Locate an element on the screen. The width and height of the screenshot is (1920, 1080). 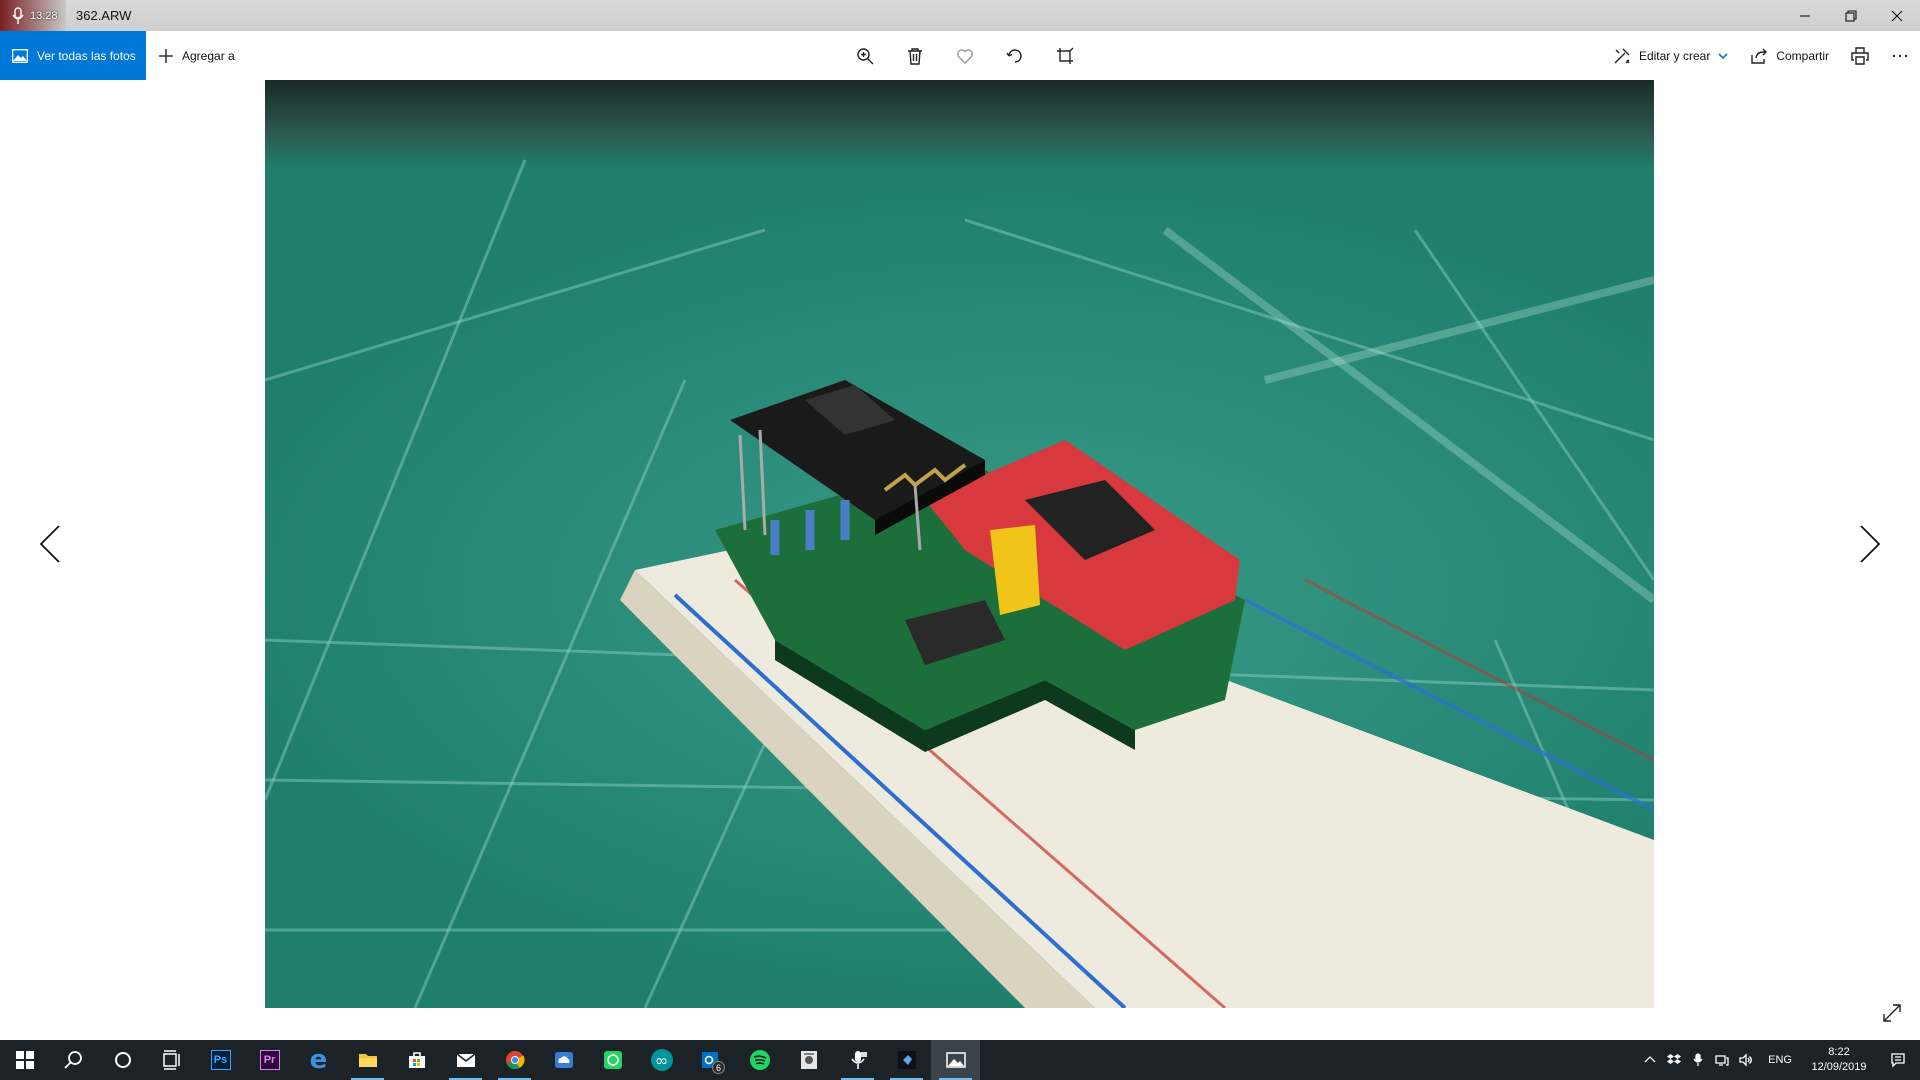
recording-indicator: 13:28 is located at coordinates (33, 15).